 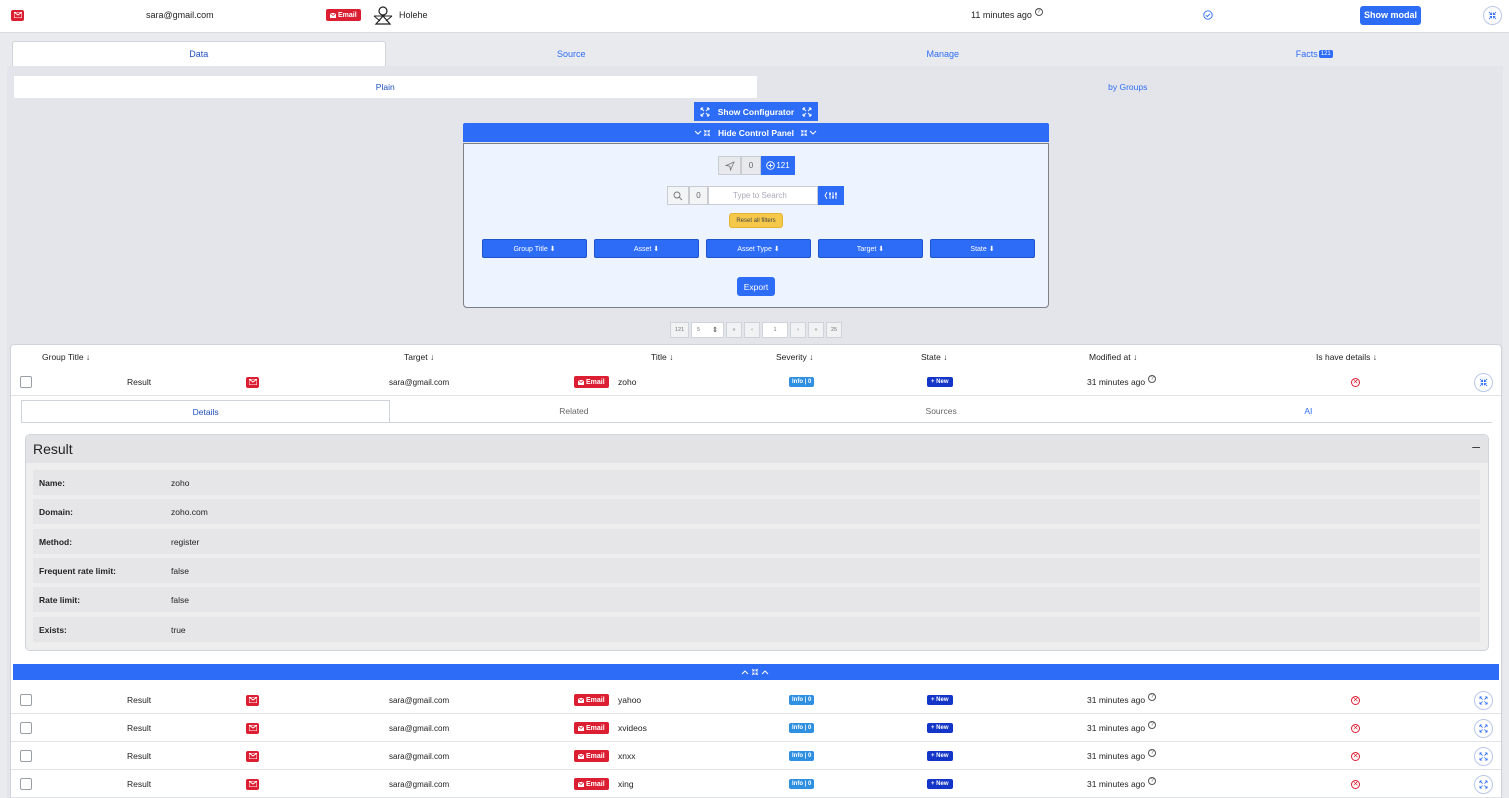 I want to click on tab-details: Details, so click(x=206, y=411).